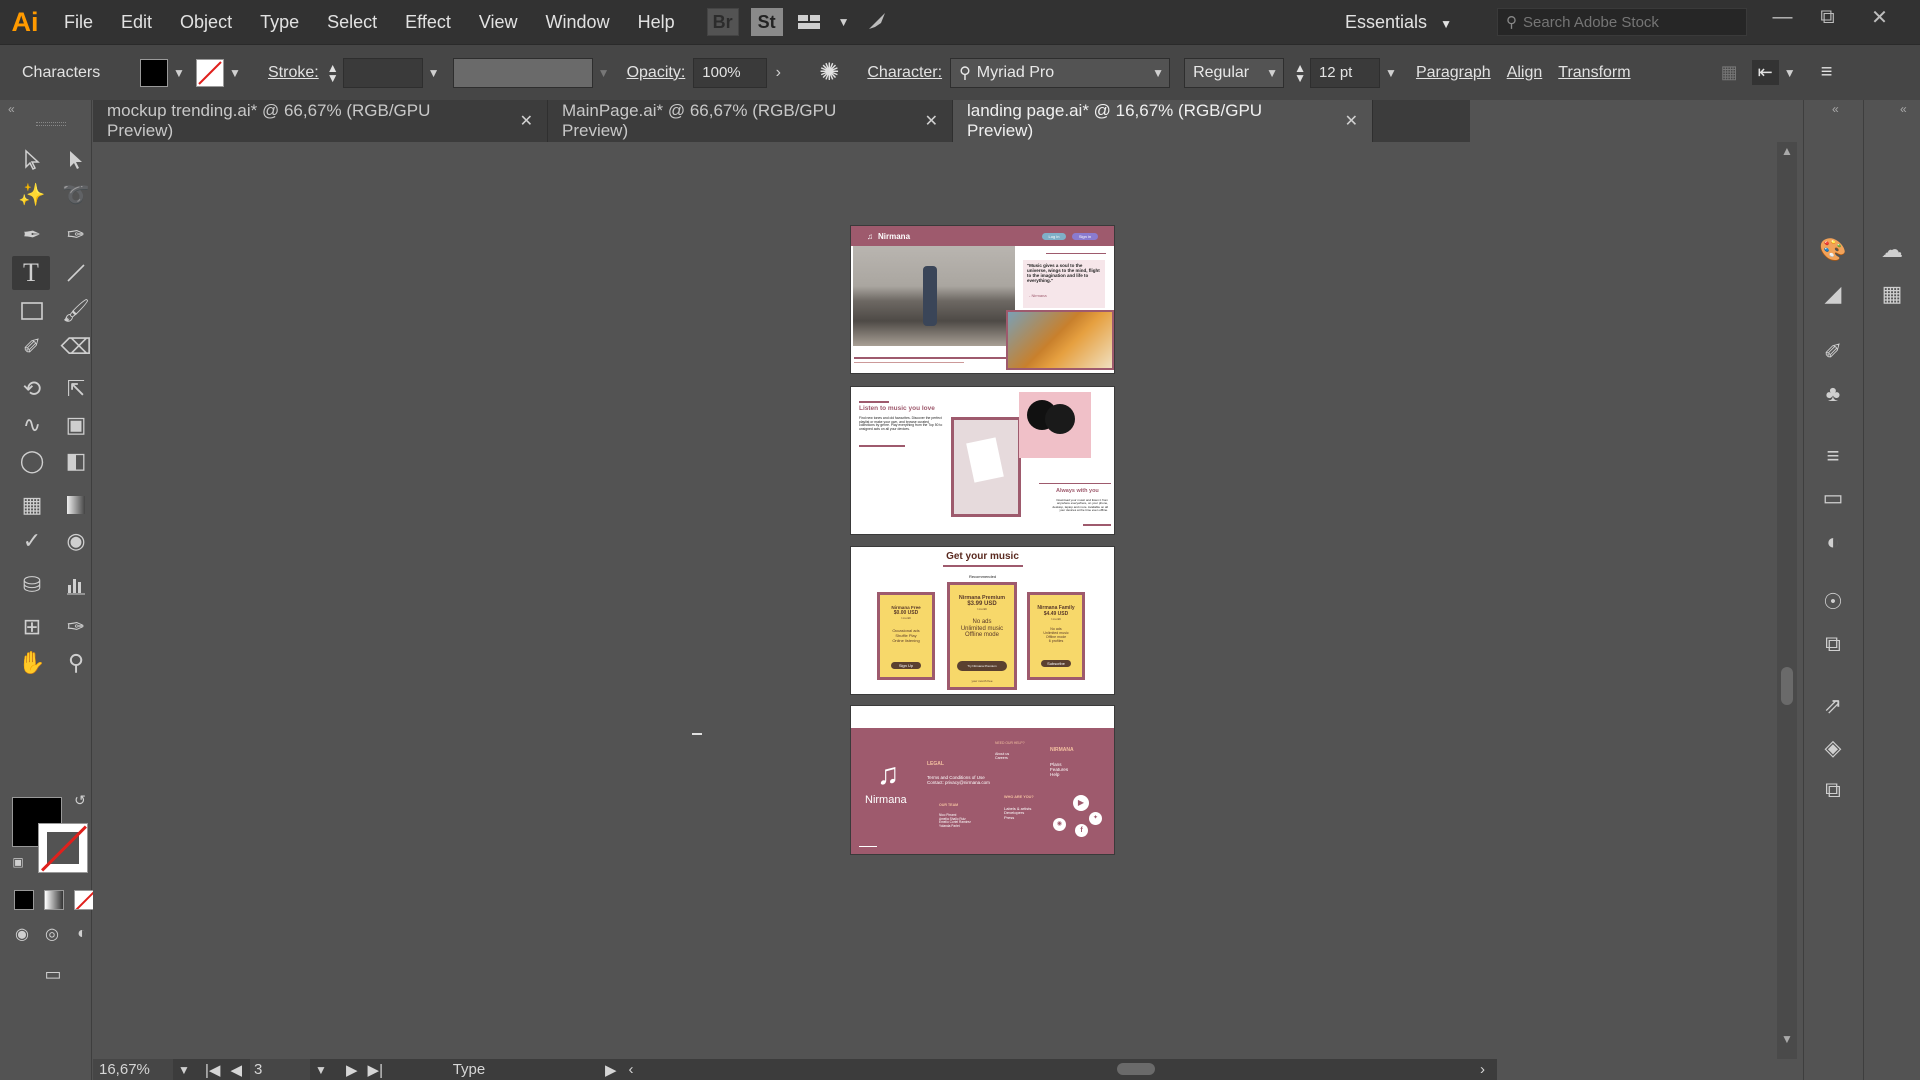  I want to click on color-mode-icon, so click(24, 900).